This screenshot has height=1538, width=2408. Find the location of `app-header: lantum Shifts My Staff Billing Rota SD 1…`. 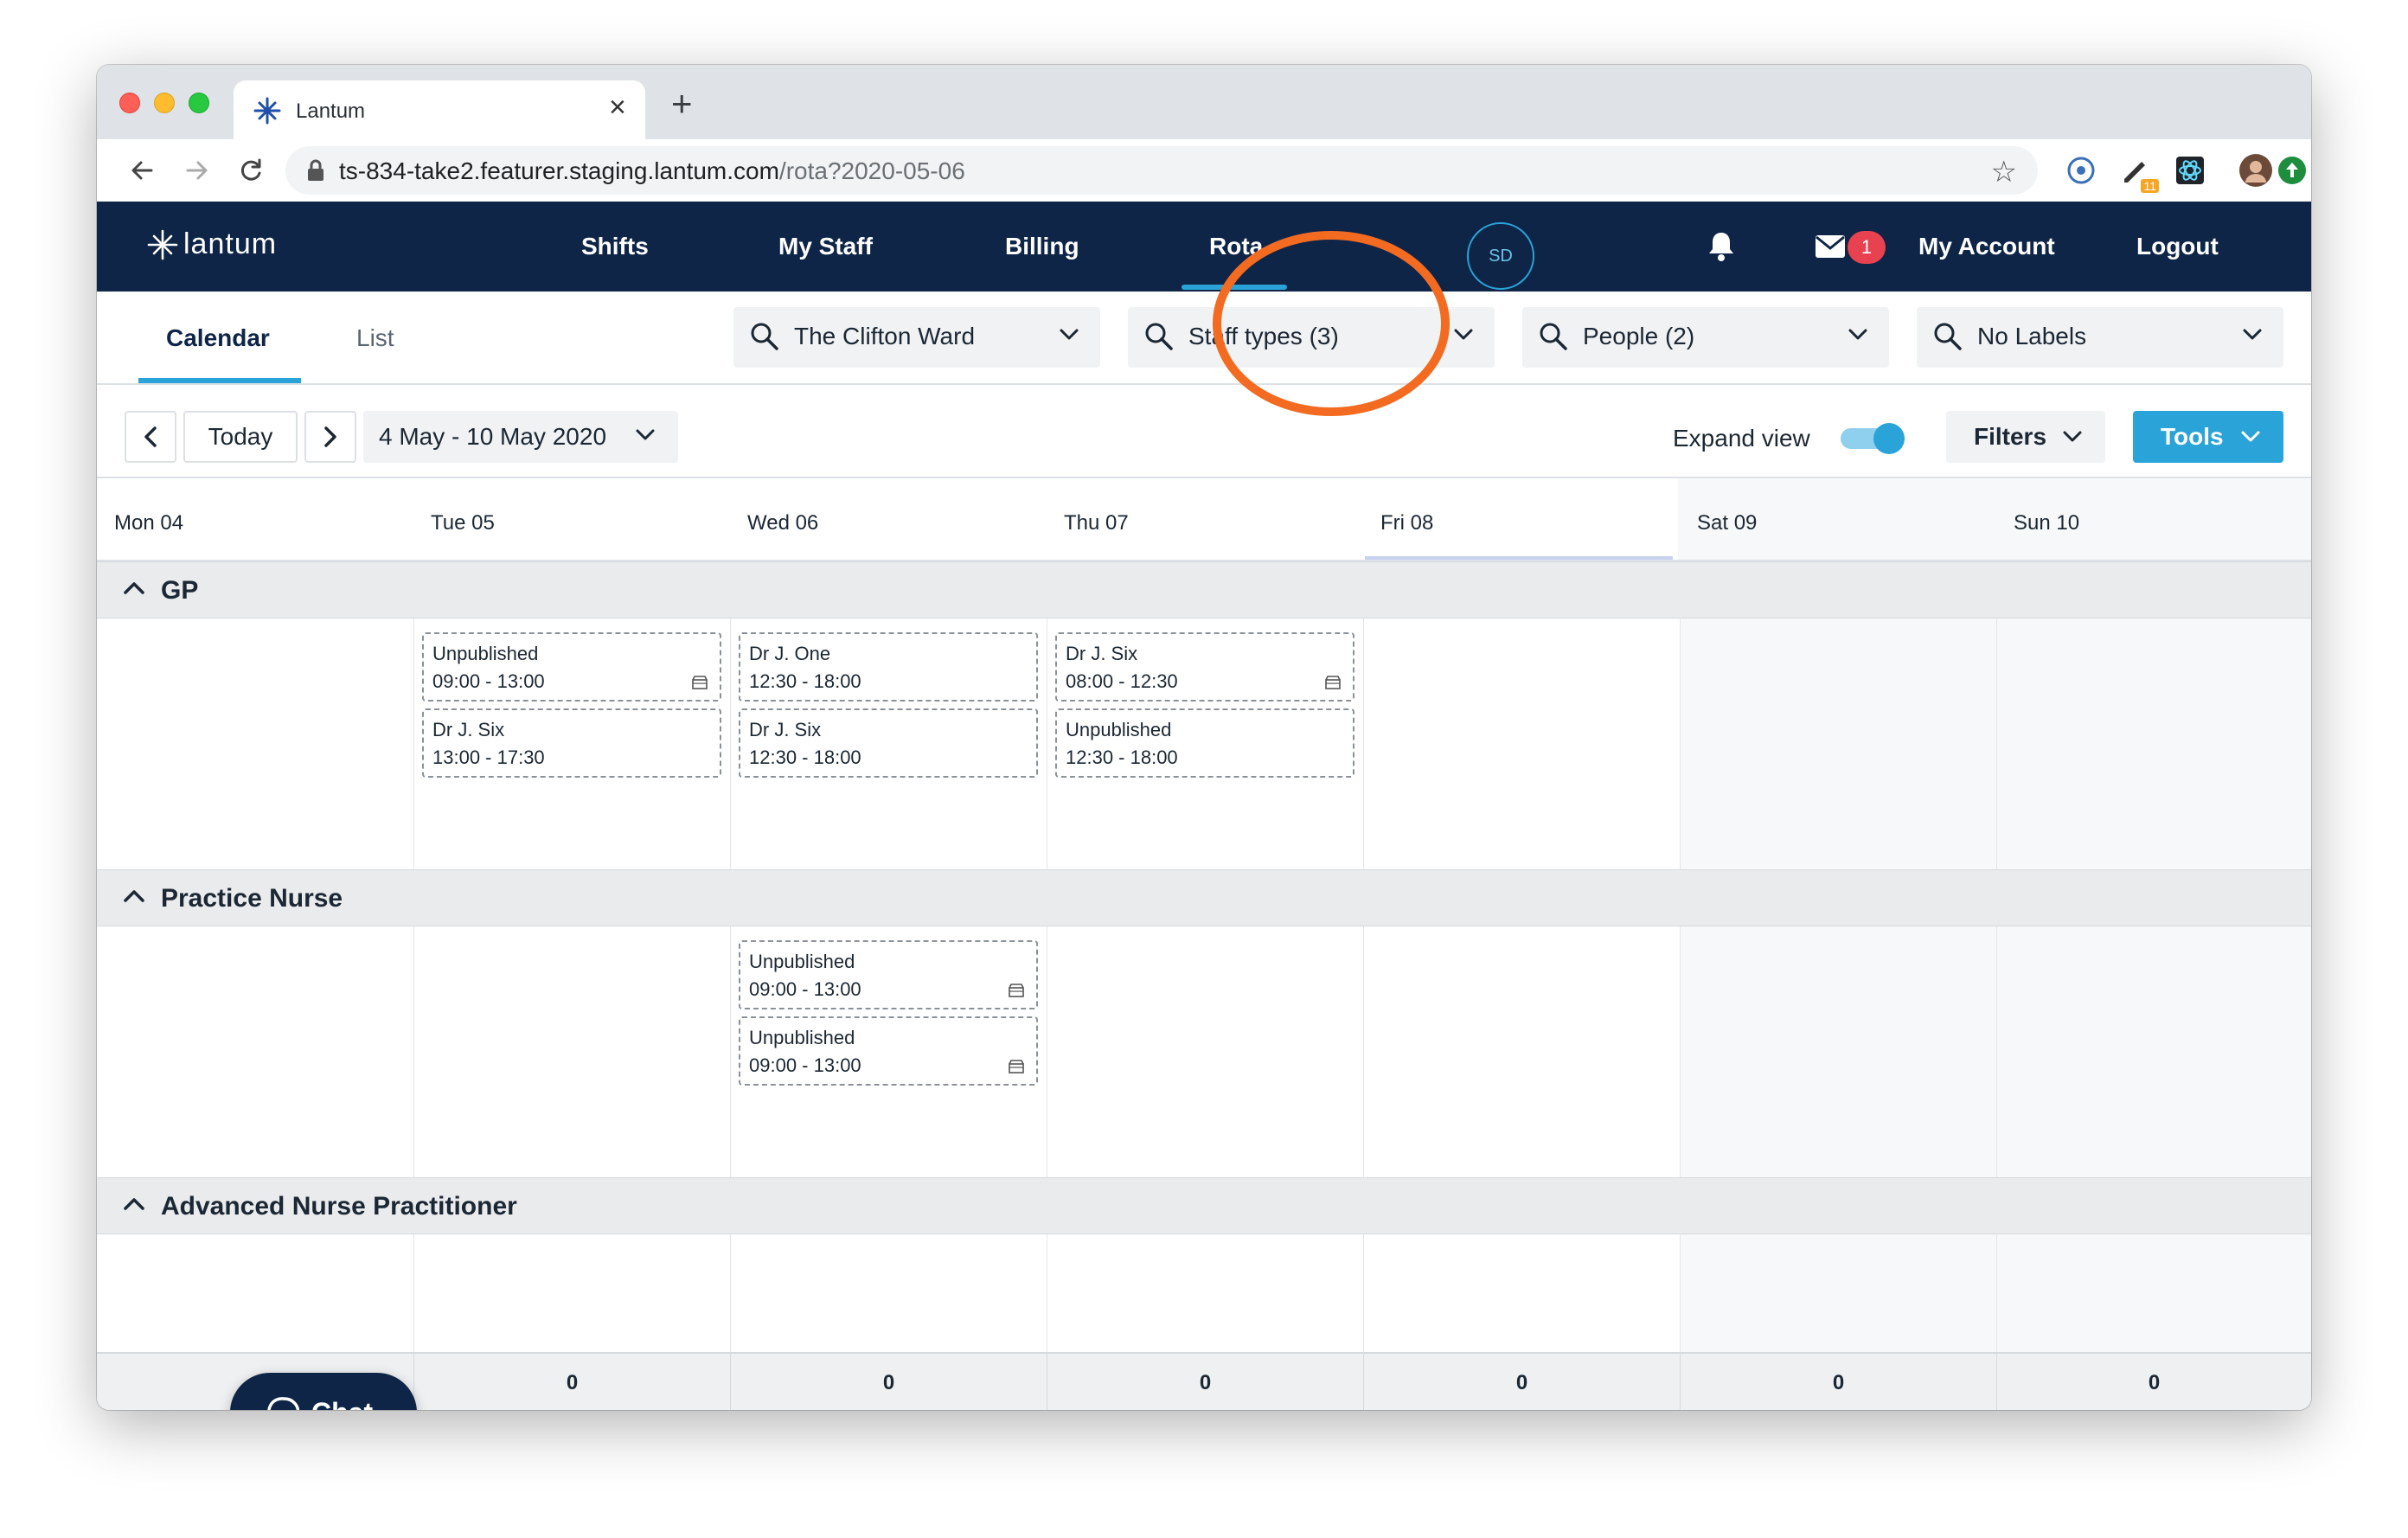

app-header: lantum Shifts My Staff Billing Rota SD 1… is located at coordinates (1204, 247).